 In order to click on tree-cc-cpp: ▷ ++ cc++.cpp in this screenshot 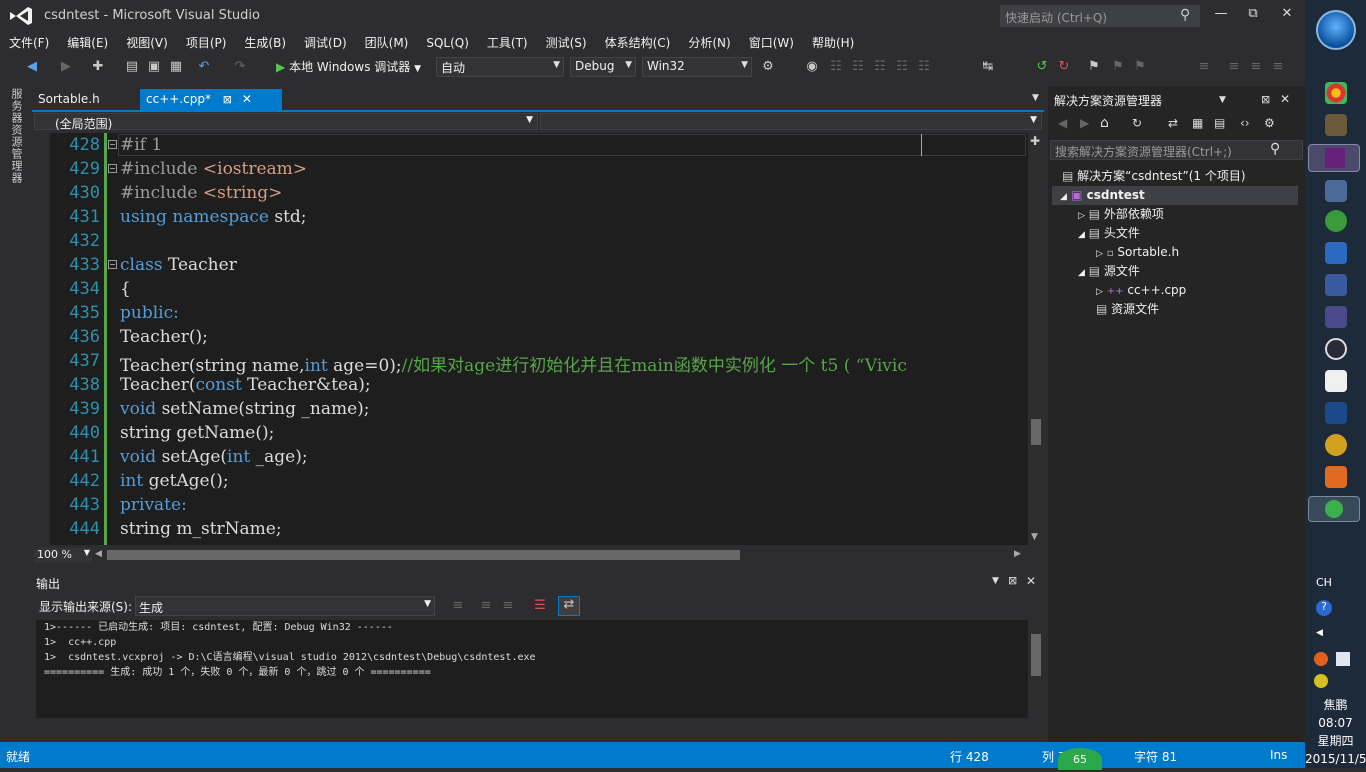, I will do `click(1141, 290)`.